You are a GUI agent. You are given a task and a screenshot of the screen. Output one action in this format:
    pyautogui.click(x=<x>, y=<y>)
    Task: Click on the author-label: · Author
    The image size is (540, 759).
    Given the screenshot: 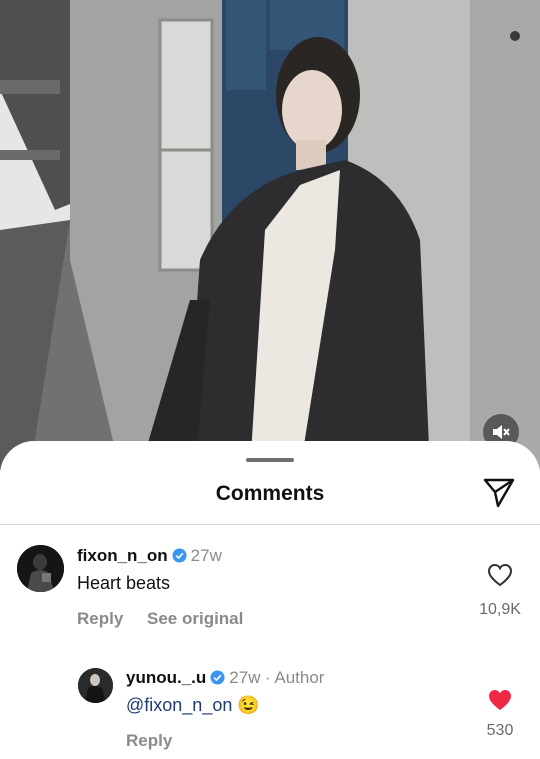 What is the action you would take?
    pyautogui.click(x=294, y=677)
    